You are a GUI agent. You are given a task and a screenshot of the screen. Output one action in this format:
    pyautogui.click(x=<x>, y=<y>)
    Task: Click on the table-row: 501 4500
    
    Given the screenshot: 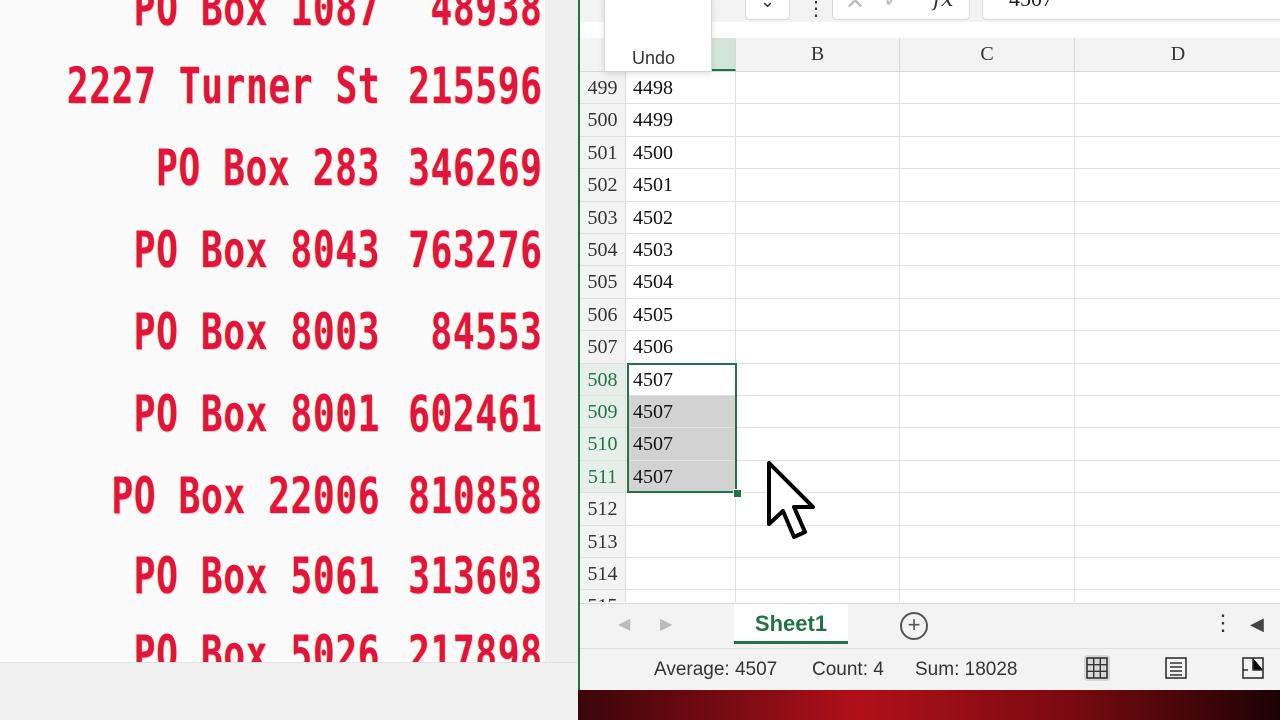 What is the action you would take?
    pyautogui.click(x=930, y=153)
    